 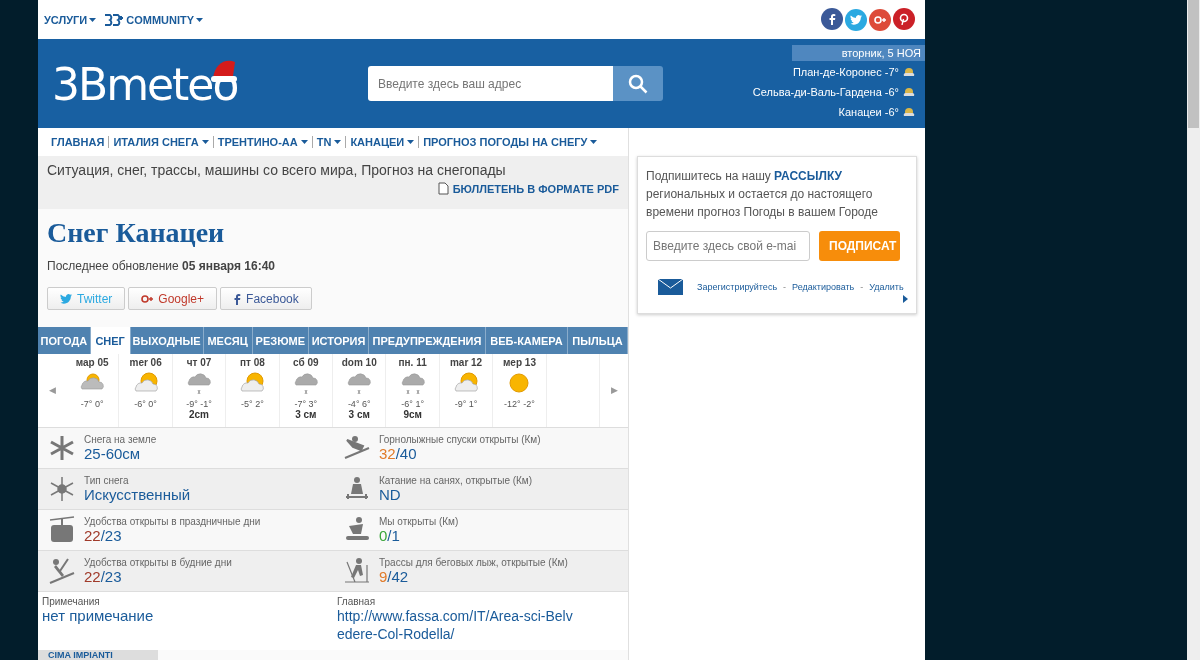 What do you see at coordinates (762, 194) in the screenshot?
I see `newsletter-text: Подпишитесь на нашу РАССЫЛКУ региональных и остается до настоящего времени прогноз Погоды в вашем Городе` at bounding box center [762, 194].